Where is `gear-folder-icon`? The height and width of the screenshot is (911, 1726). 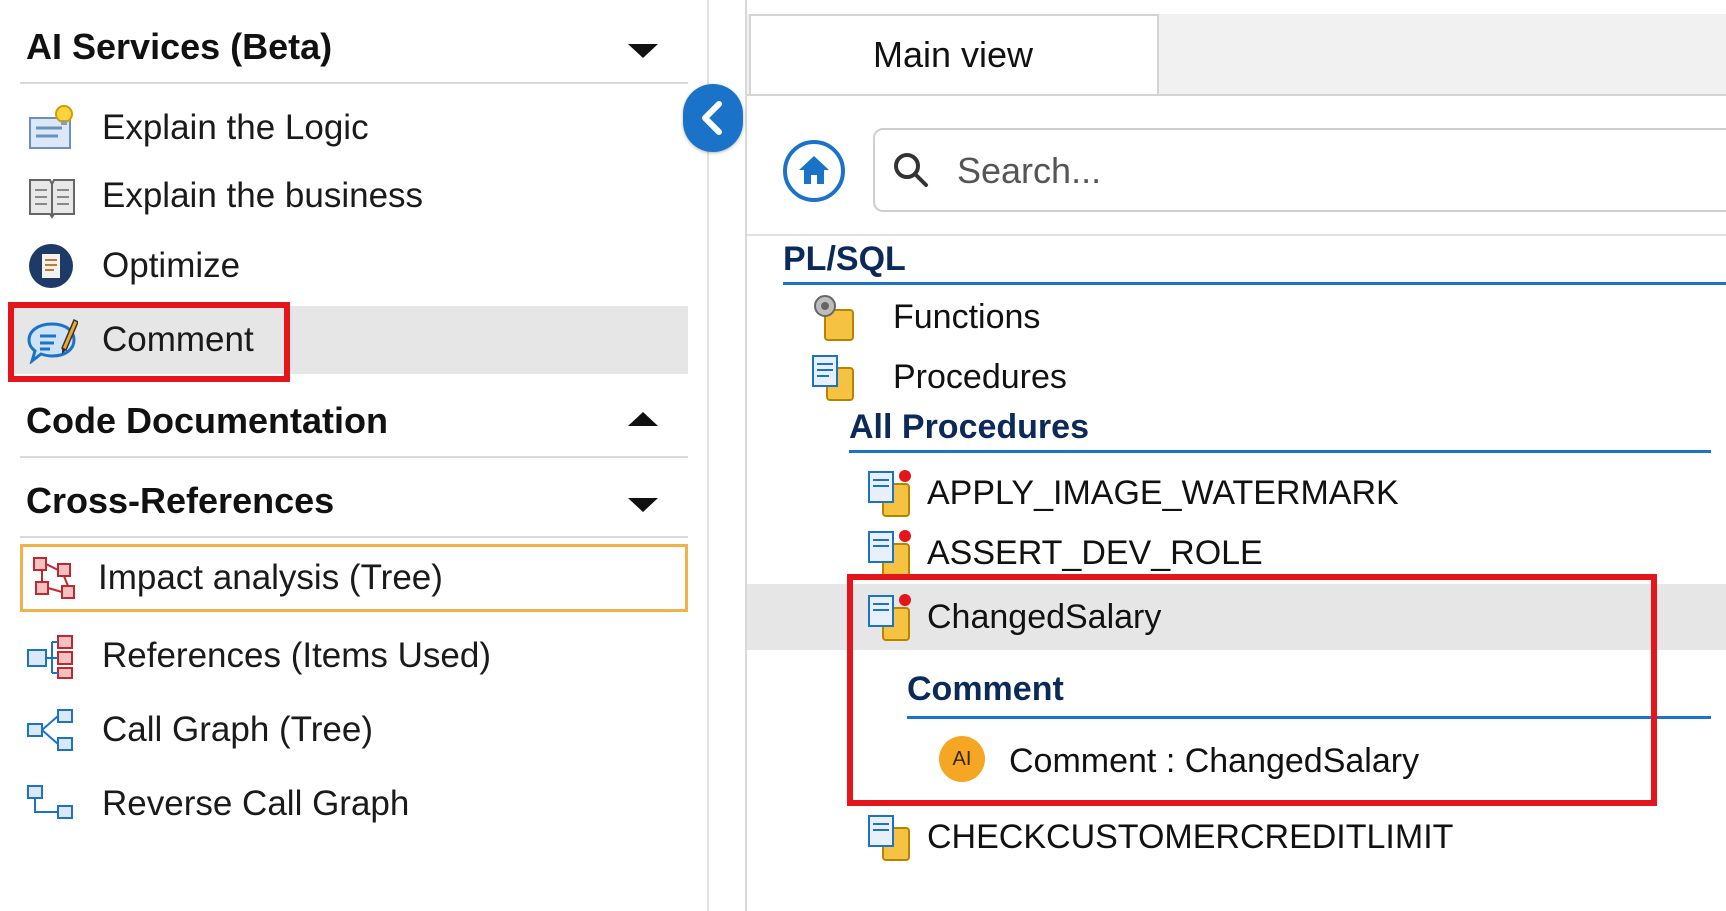 gear-folder-icon is located at coordinates (834, 318).